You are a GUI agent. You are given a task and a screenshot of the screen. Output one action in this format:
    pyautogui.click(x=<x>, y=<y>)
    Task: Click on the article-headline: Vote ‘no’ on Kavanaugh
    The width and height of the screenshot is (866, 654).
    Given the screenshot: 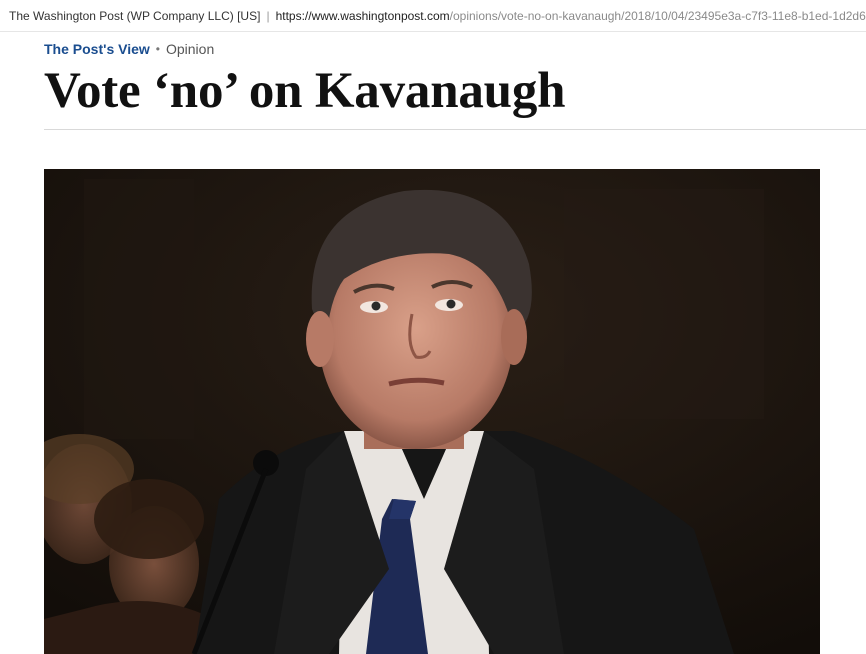 What is the action you would take?
    pyautogui.click(x=305, y=91)
    